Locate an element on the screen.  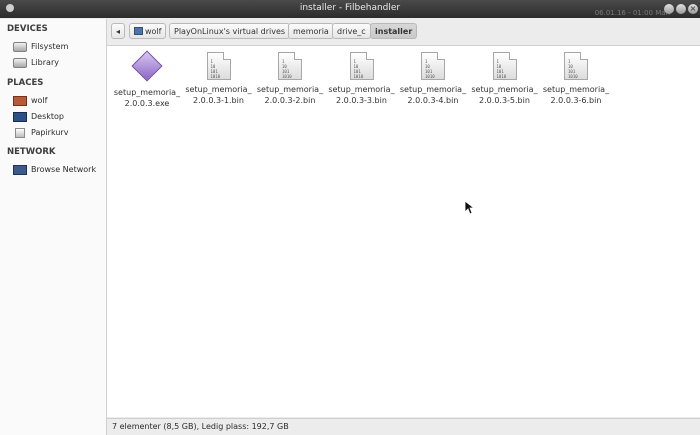
file-item: 1 10 101 1010 setup_memoria_ 2.0.0.3-3.bin is located at coordinates (362, 79).